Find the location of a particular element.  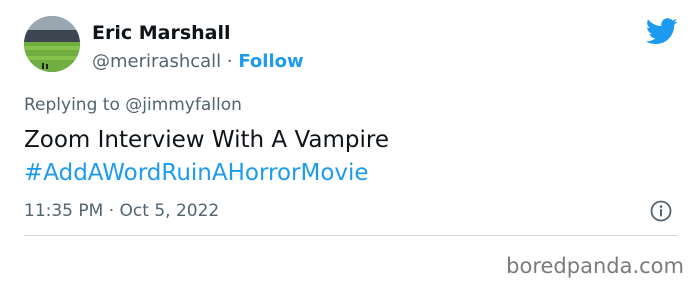

follow-button: Follow is located at coordinates (270, 61).